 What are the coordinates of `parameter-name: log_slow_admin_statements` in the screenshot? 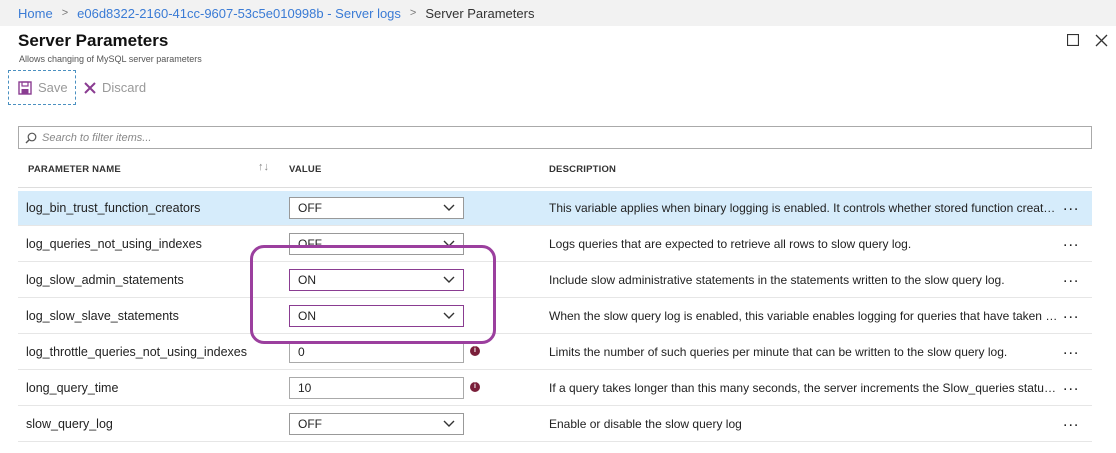 It's located at (105, 280).